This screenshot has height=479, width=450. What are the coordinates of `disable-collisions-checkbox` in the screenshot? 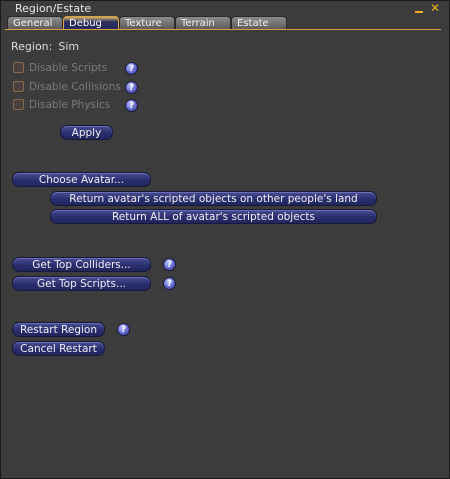 It's located at (18, 86).